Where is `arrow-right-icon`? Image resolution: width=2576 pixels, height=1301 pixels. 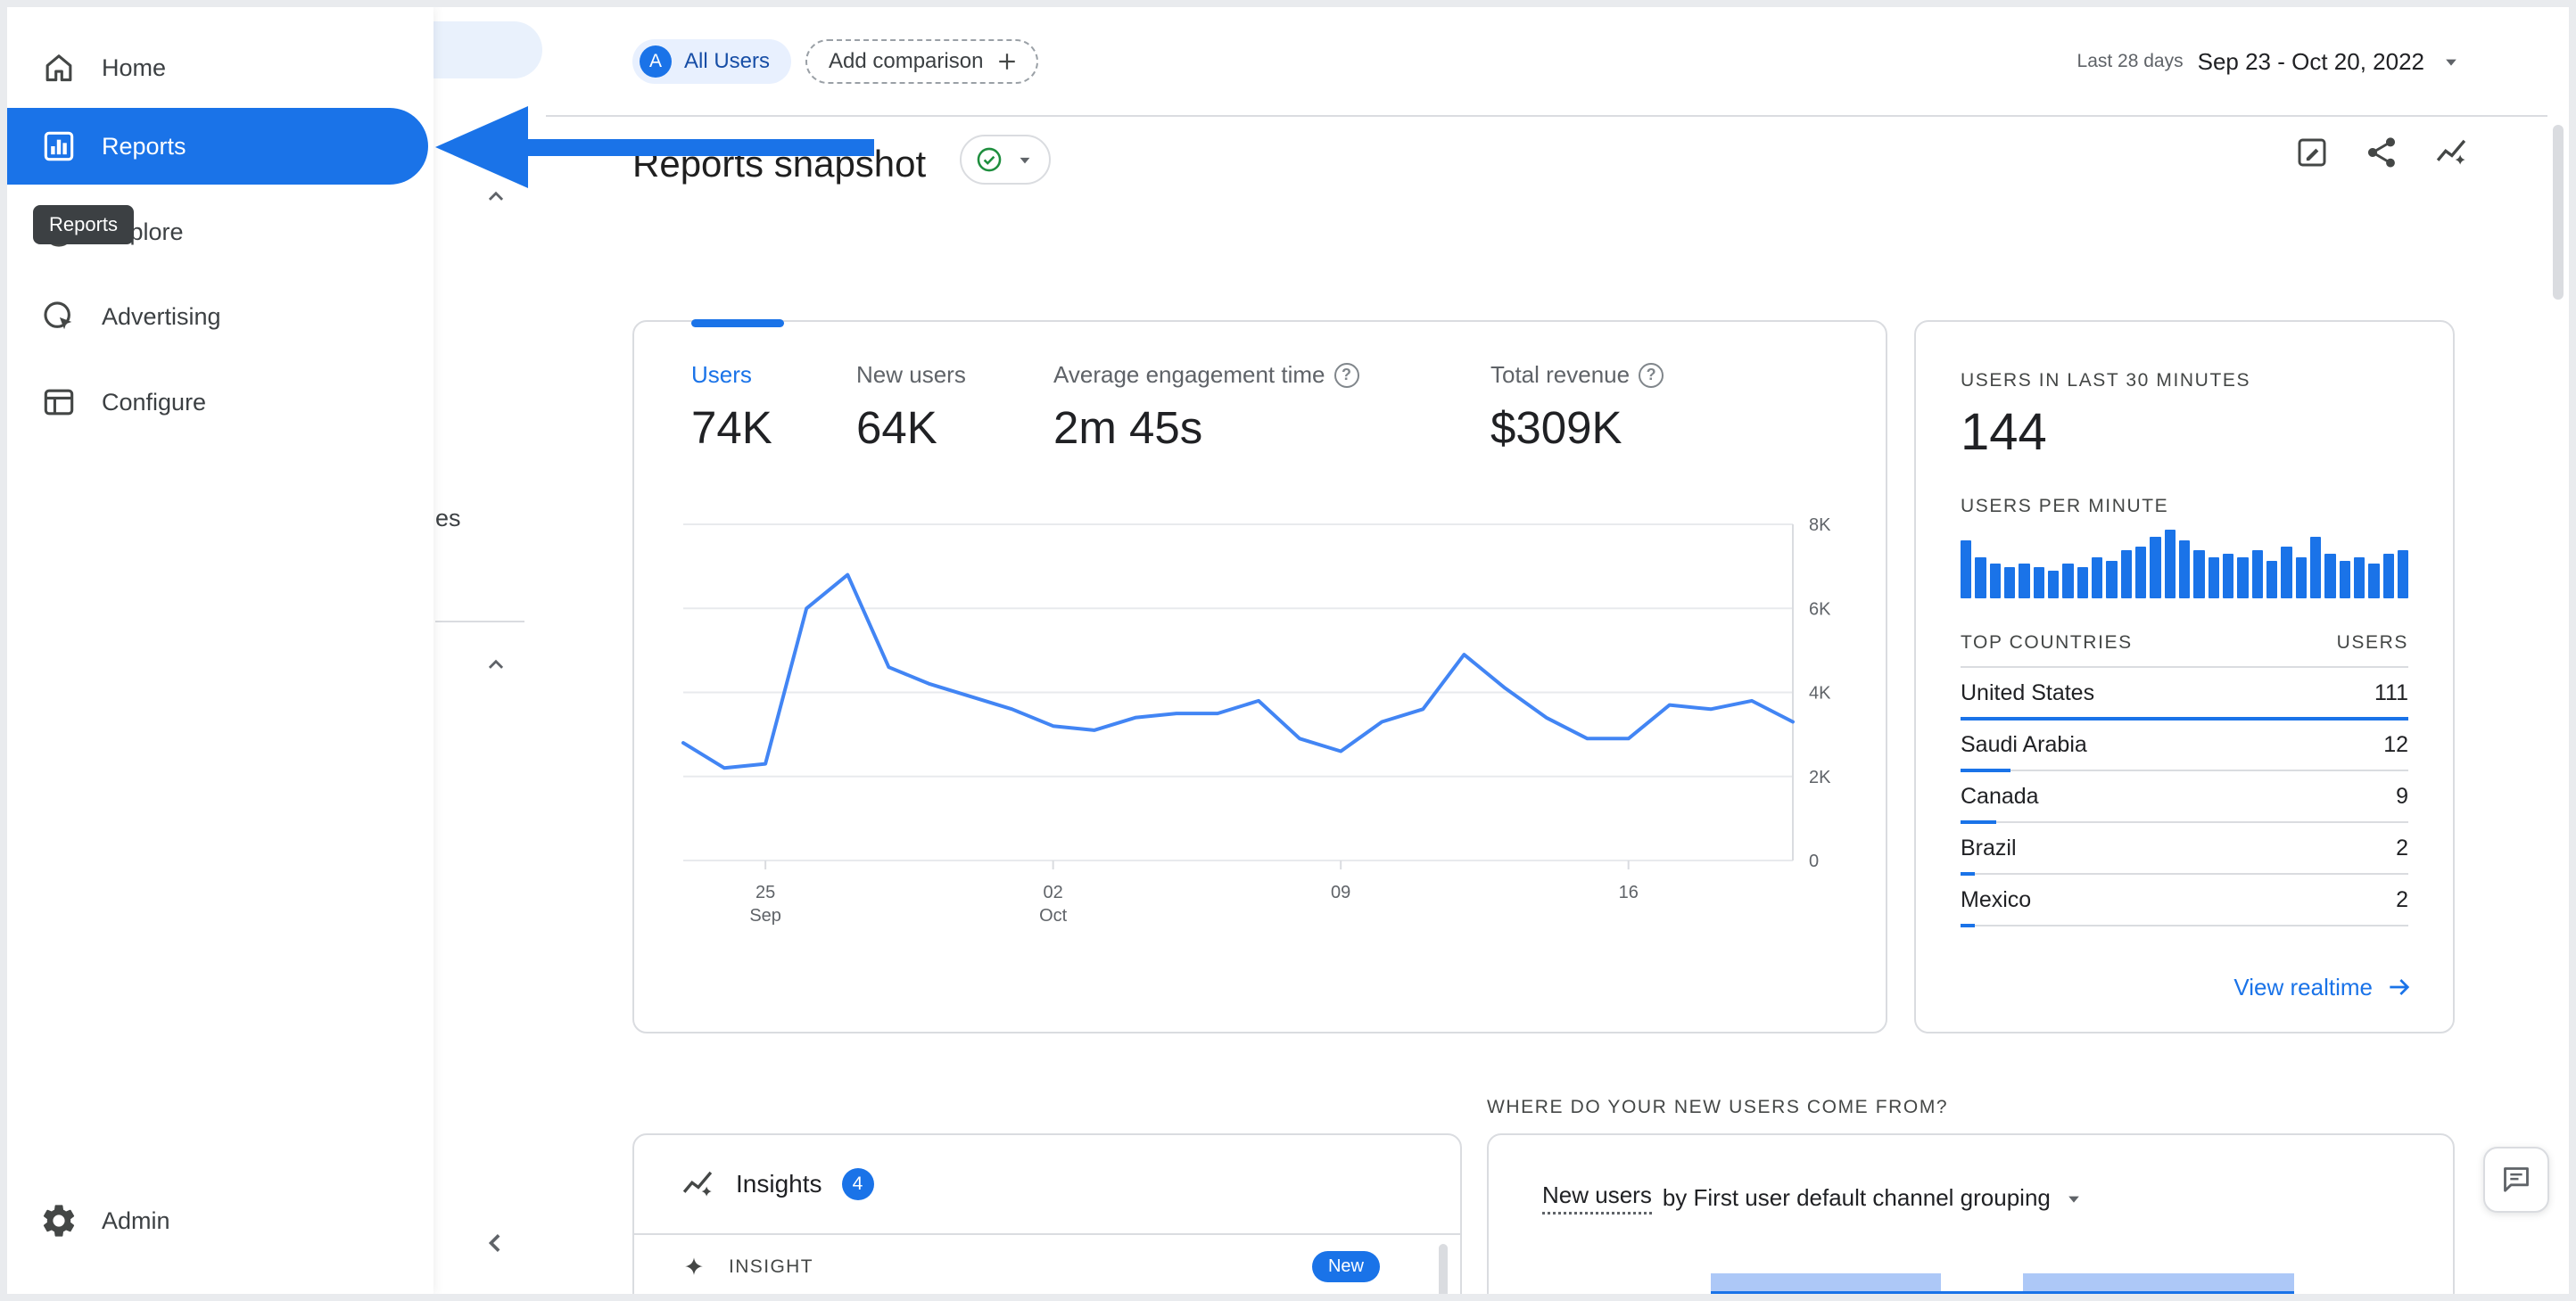
arrow-right-icon is located at coordinates (2400, 987).